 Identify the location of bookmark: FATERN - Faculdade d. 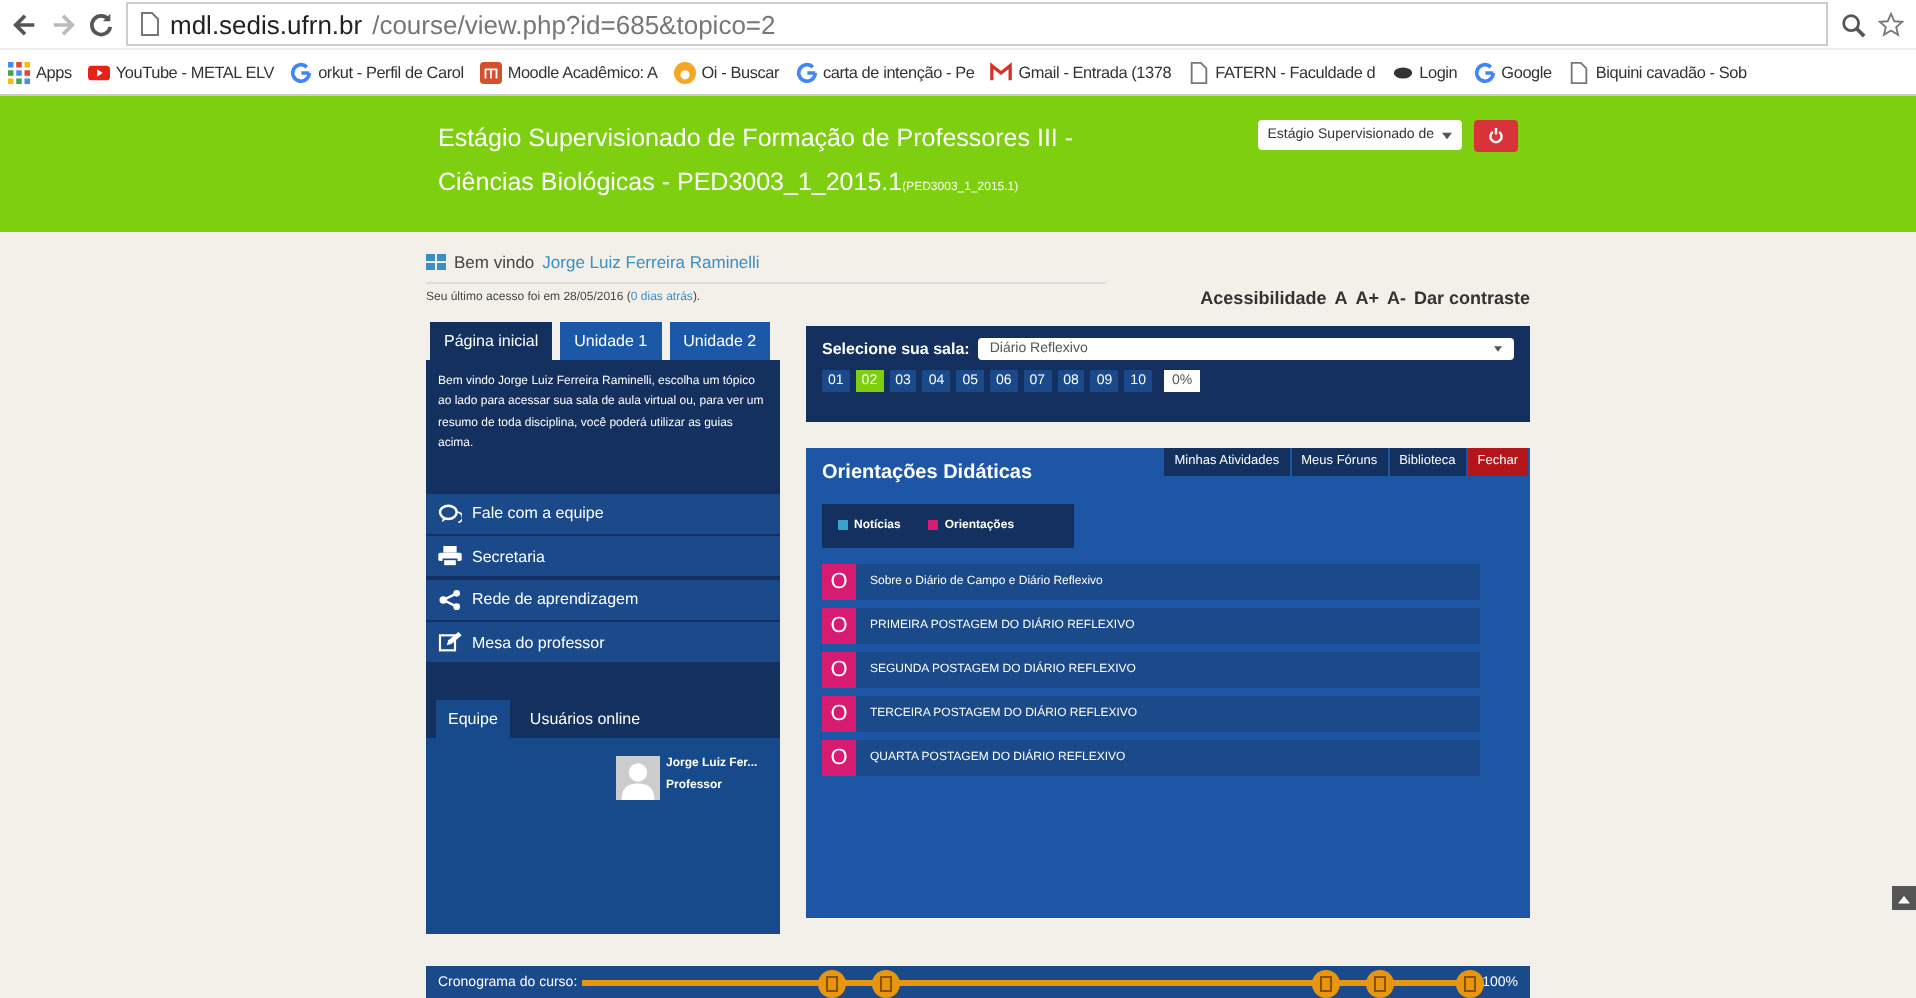
(1281, 72).